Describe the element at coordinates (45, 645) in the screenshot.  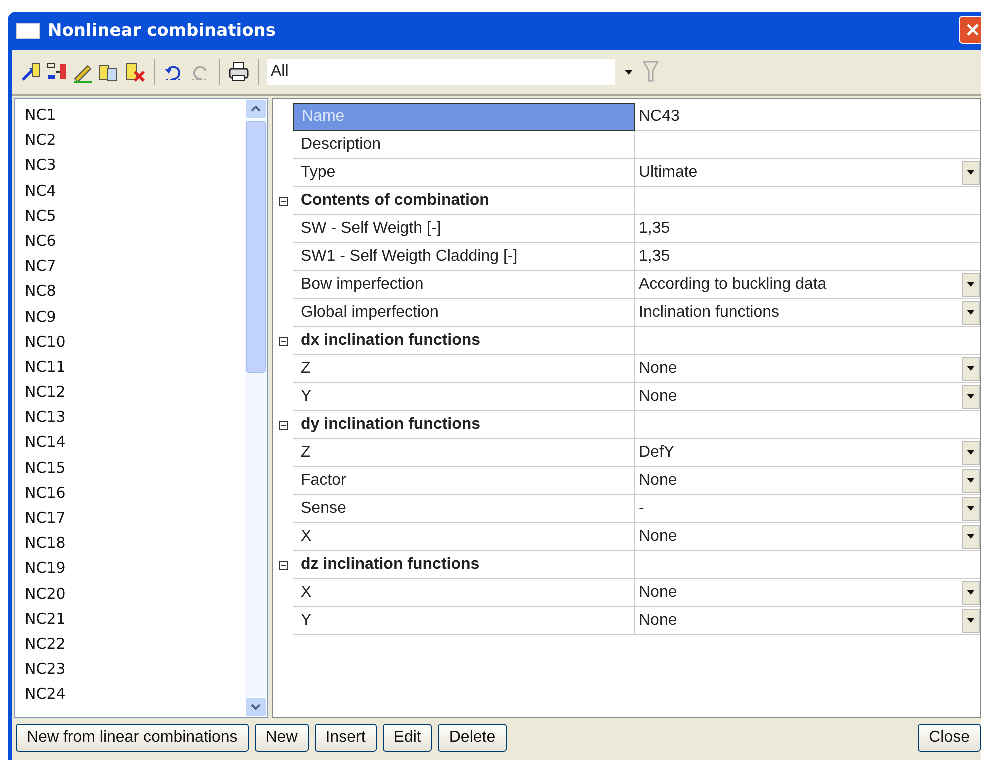
I see `list-item: NC22` at that location.